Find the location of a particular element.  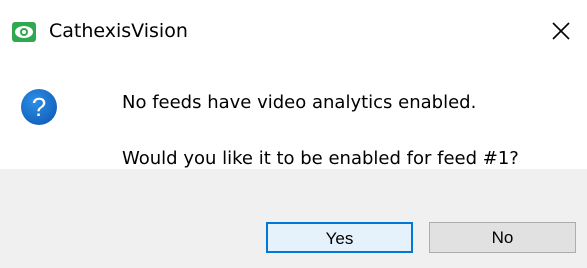

question-icon: ? is located at coordinates (39, 107).